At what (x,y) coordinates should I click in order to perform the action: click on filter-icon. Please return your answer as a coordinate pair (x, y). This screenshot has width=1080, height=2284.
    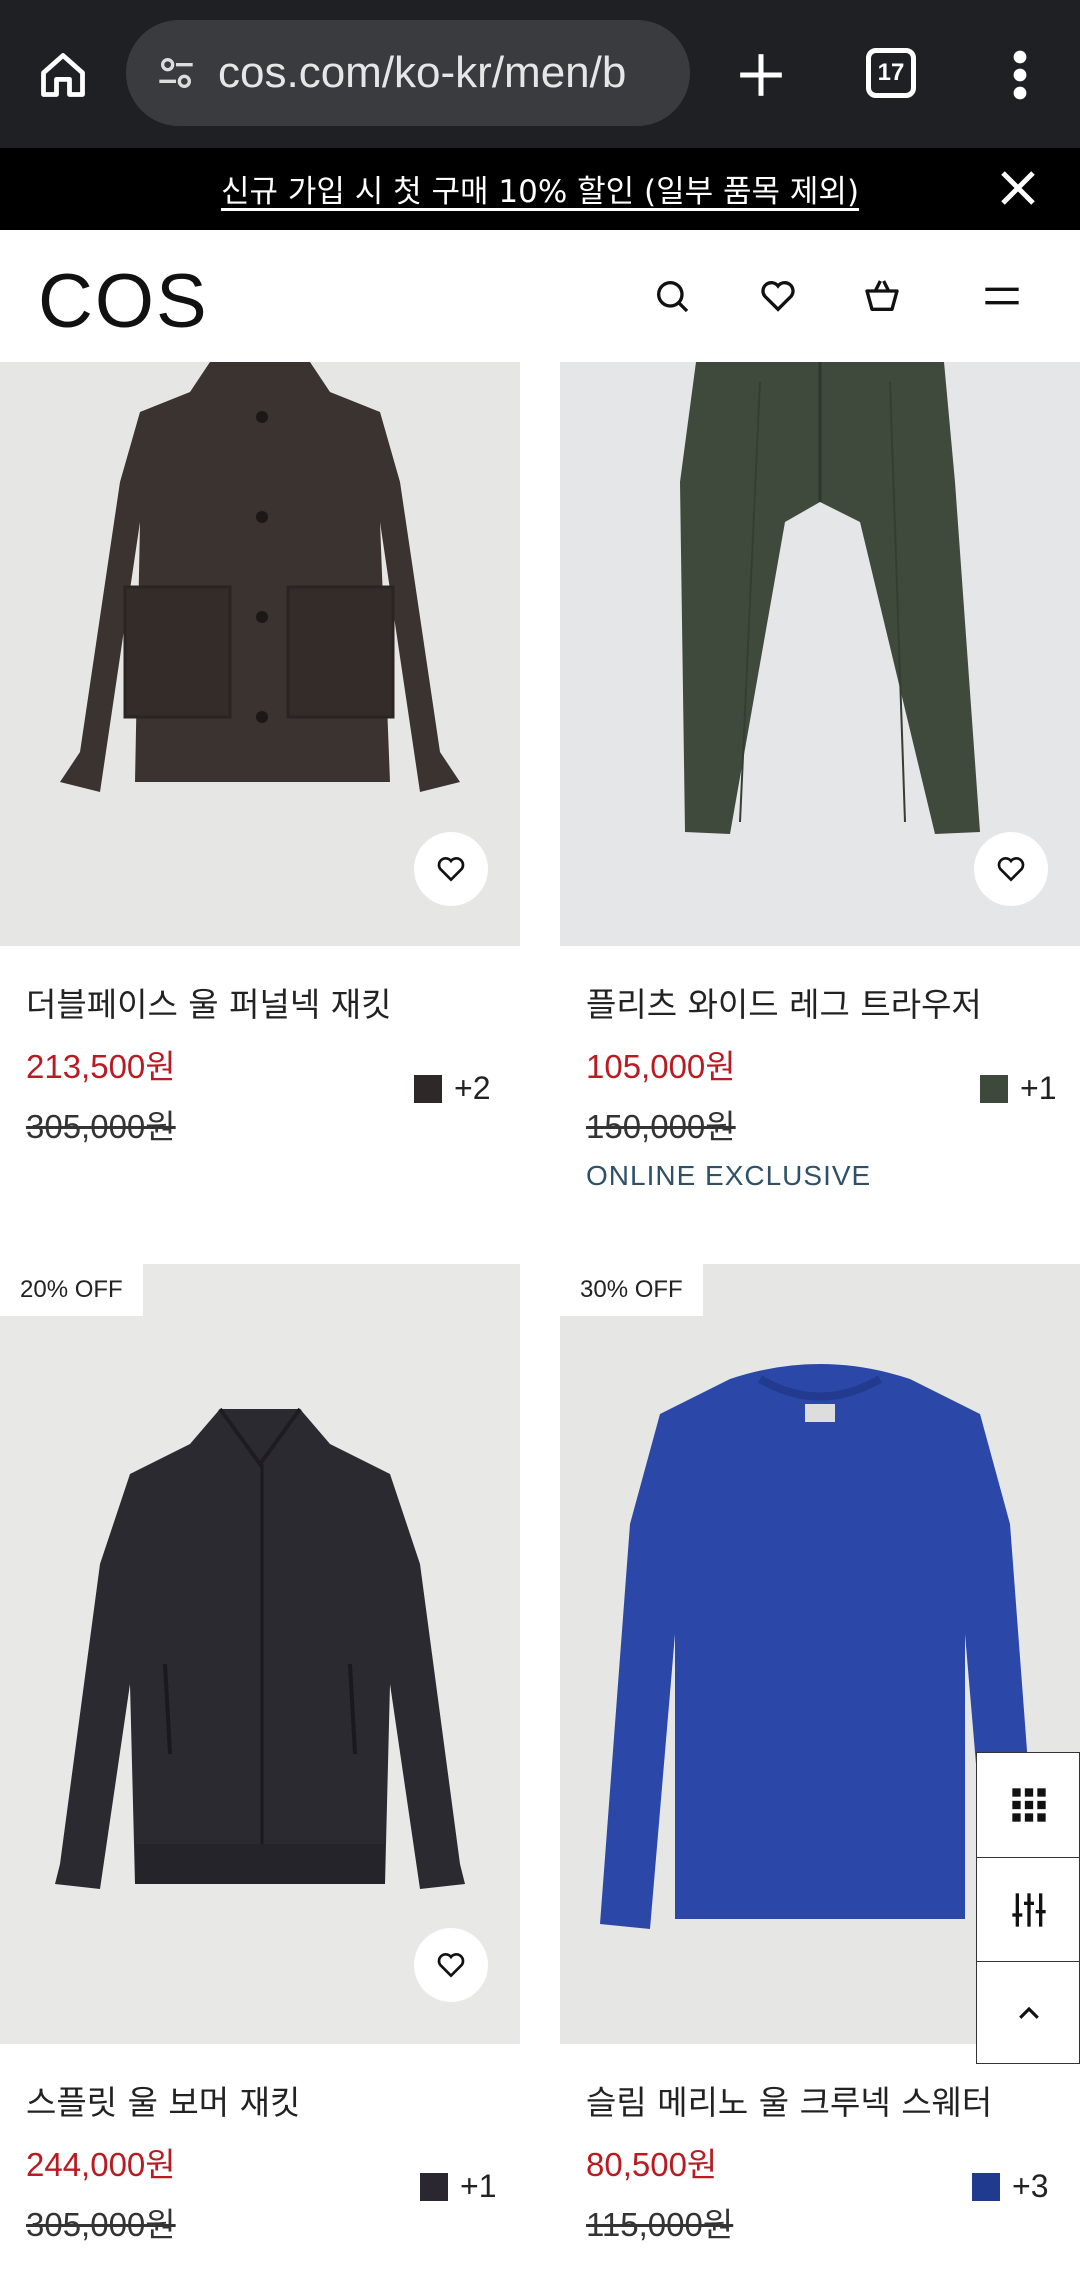
    Looking at the image, I should click on (1028, 1909).